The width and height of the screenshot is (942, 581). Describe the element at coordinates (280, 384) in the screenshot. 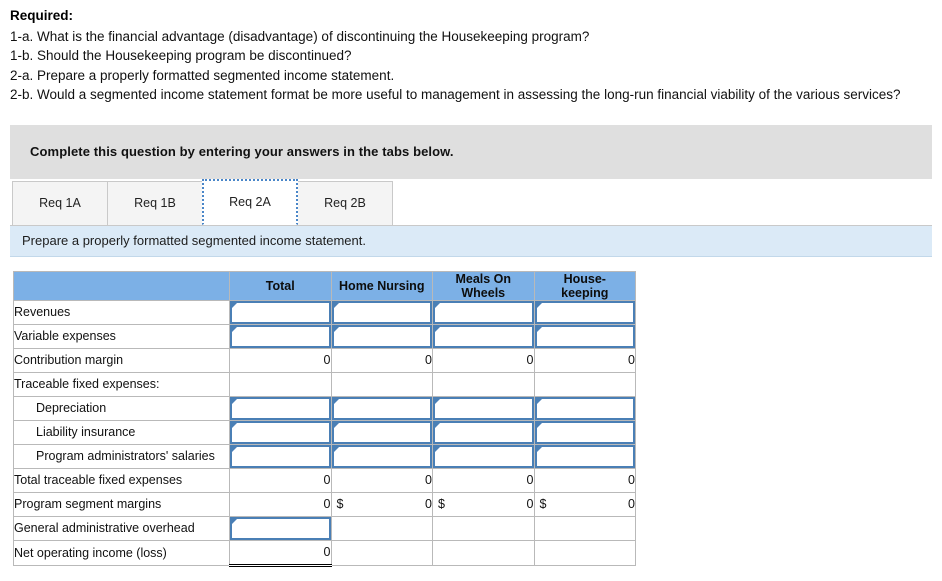

I see `blank-cell-total` at that location.